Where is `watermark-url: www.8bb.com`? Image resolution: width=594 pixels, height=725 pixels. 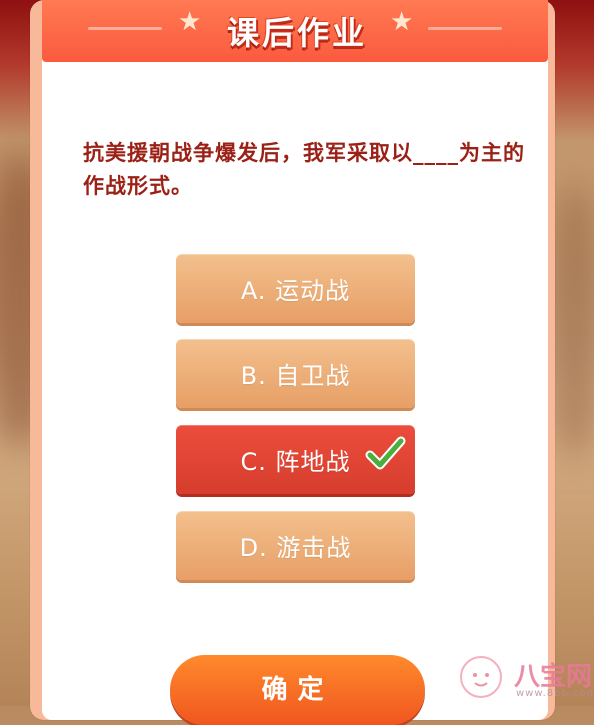 watermark-url: www.8bb.com is located at coordinates (555, 693).